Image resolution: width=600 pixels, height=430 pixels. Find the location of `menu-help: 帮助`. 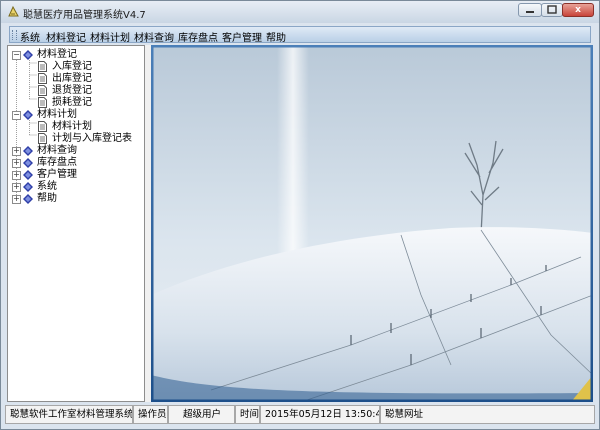

menu-help: 帮助 is located at coordinates (276, 36).